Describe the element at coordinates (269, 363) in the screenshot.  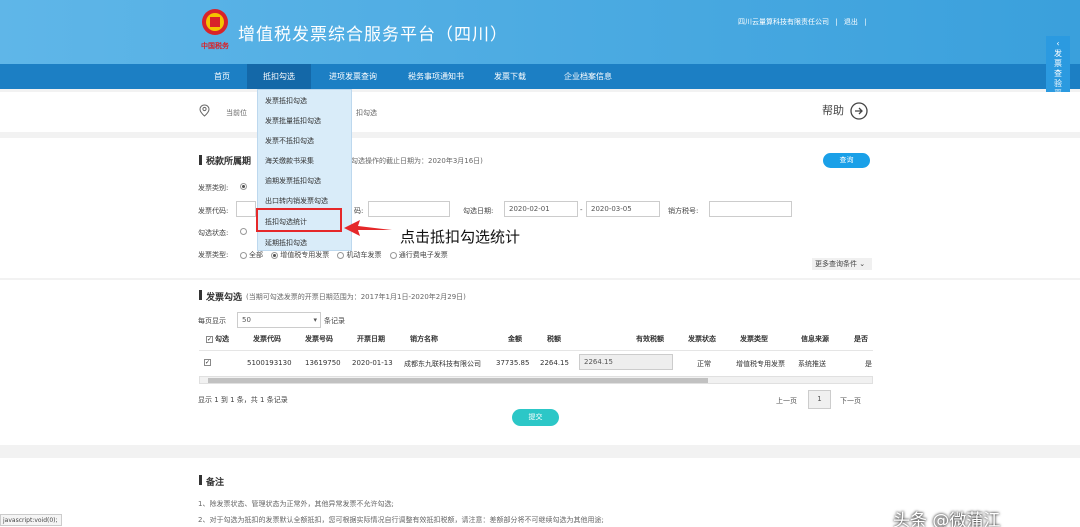
I see `cell-code: 5100193130` at that location.